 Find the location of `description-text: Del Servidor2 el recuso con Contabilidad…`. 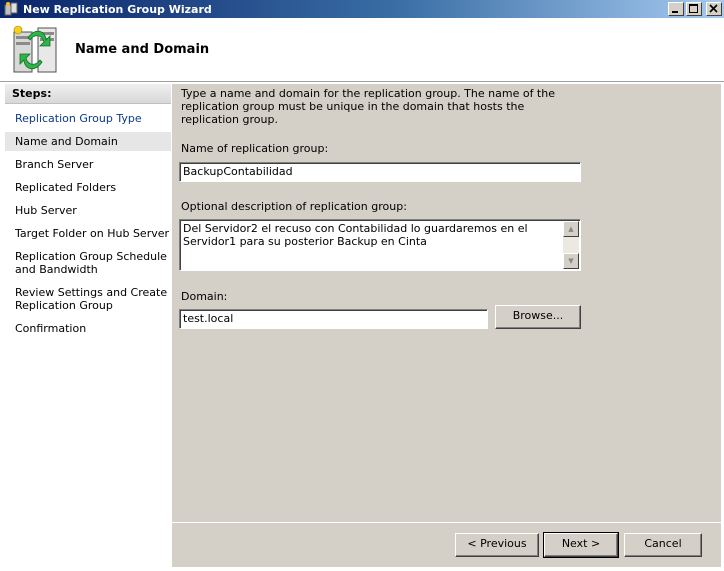

description-text: Del Servidor2 el recuso con Contabilidad… is located at coordinates (355, 235).